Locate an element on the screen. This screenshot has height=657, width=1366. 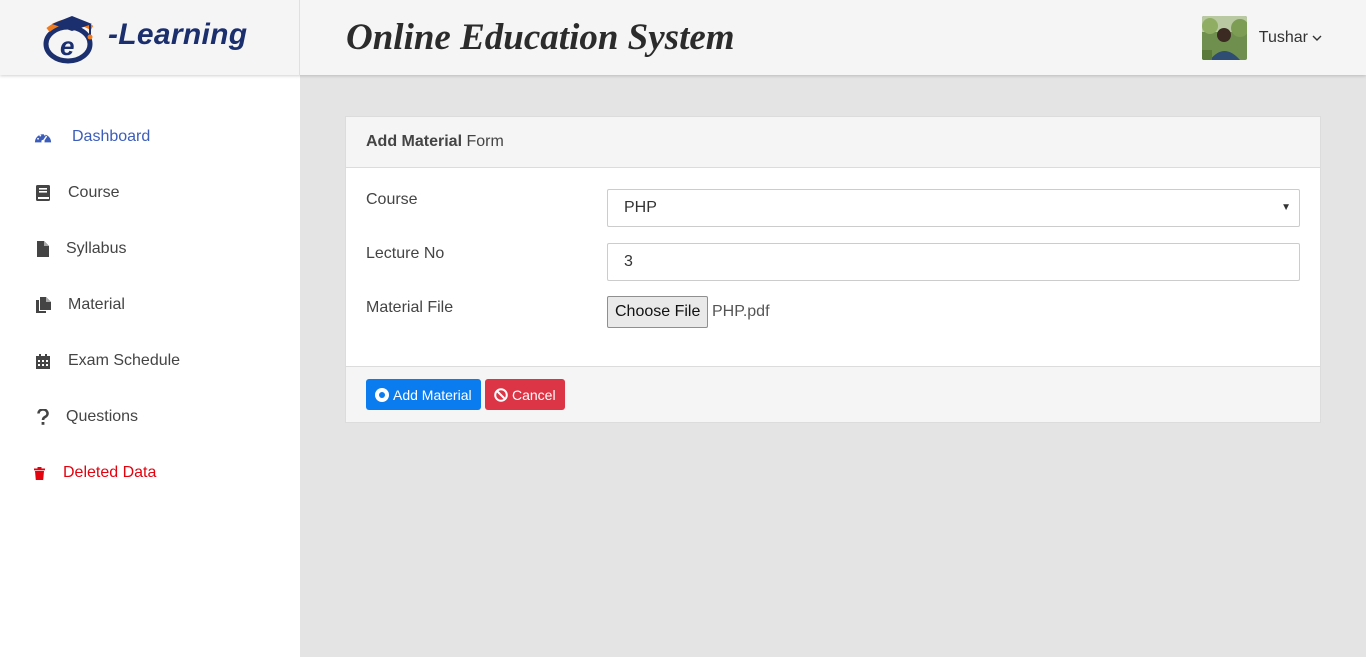
choose-file-button: Choose File is located at coordinates (658, 312).